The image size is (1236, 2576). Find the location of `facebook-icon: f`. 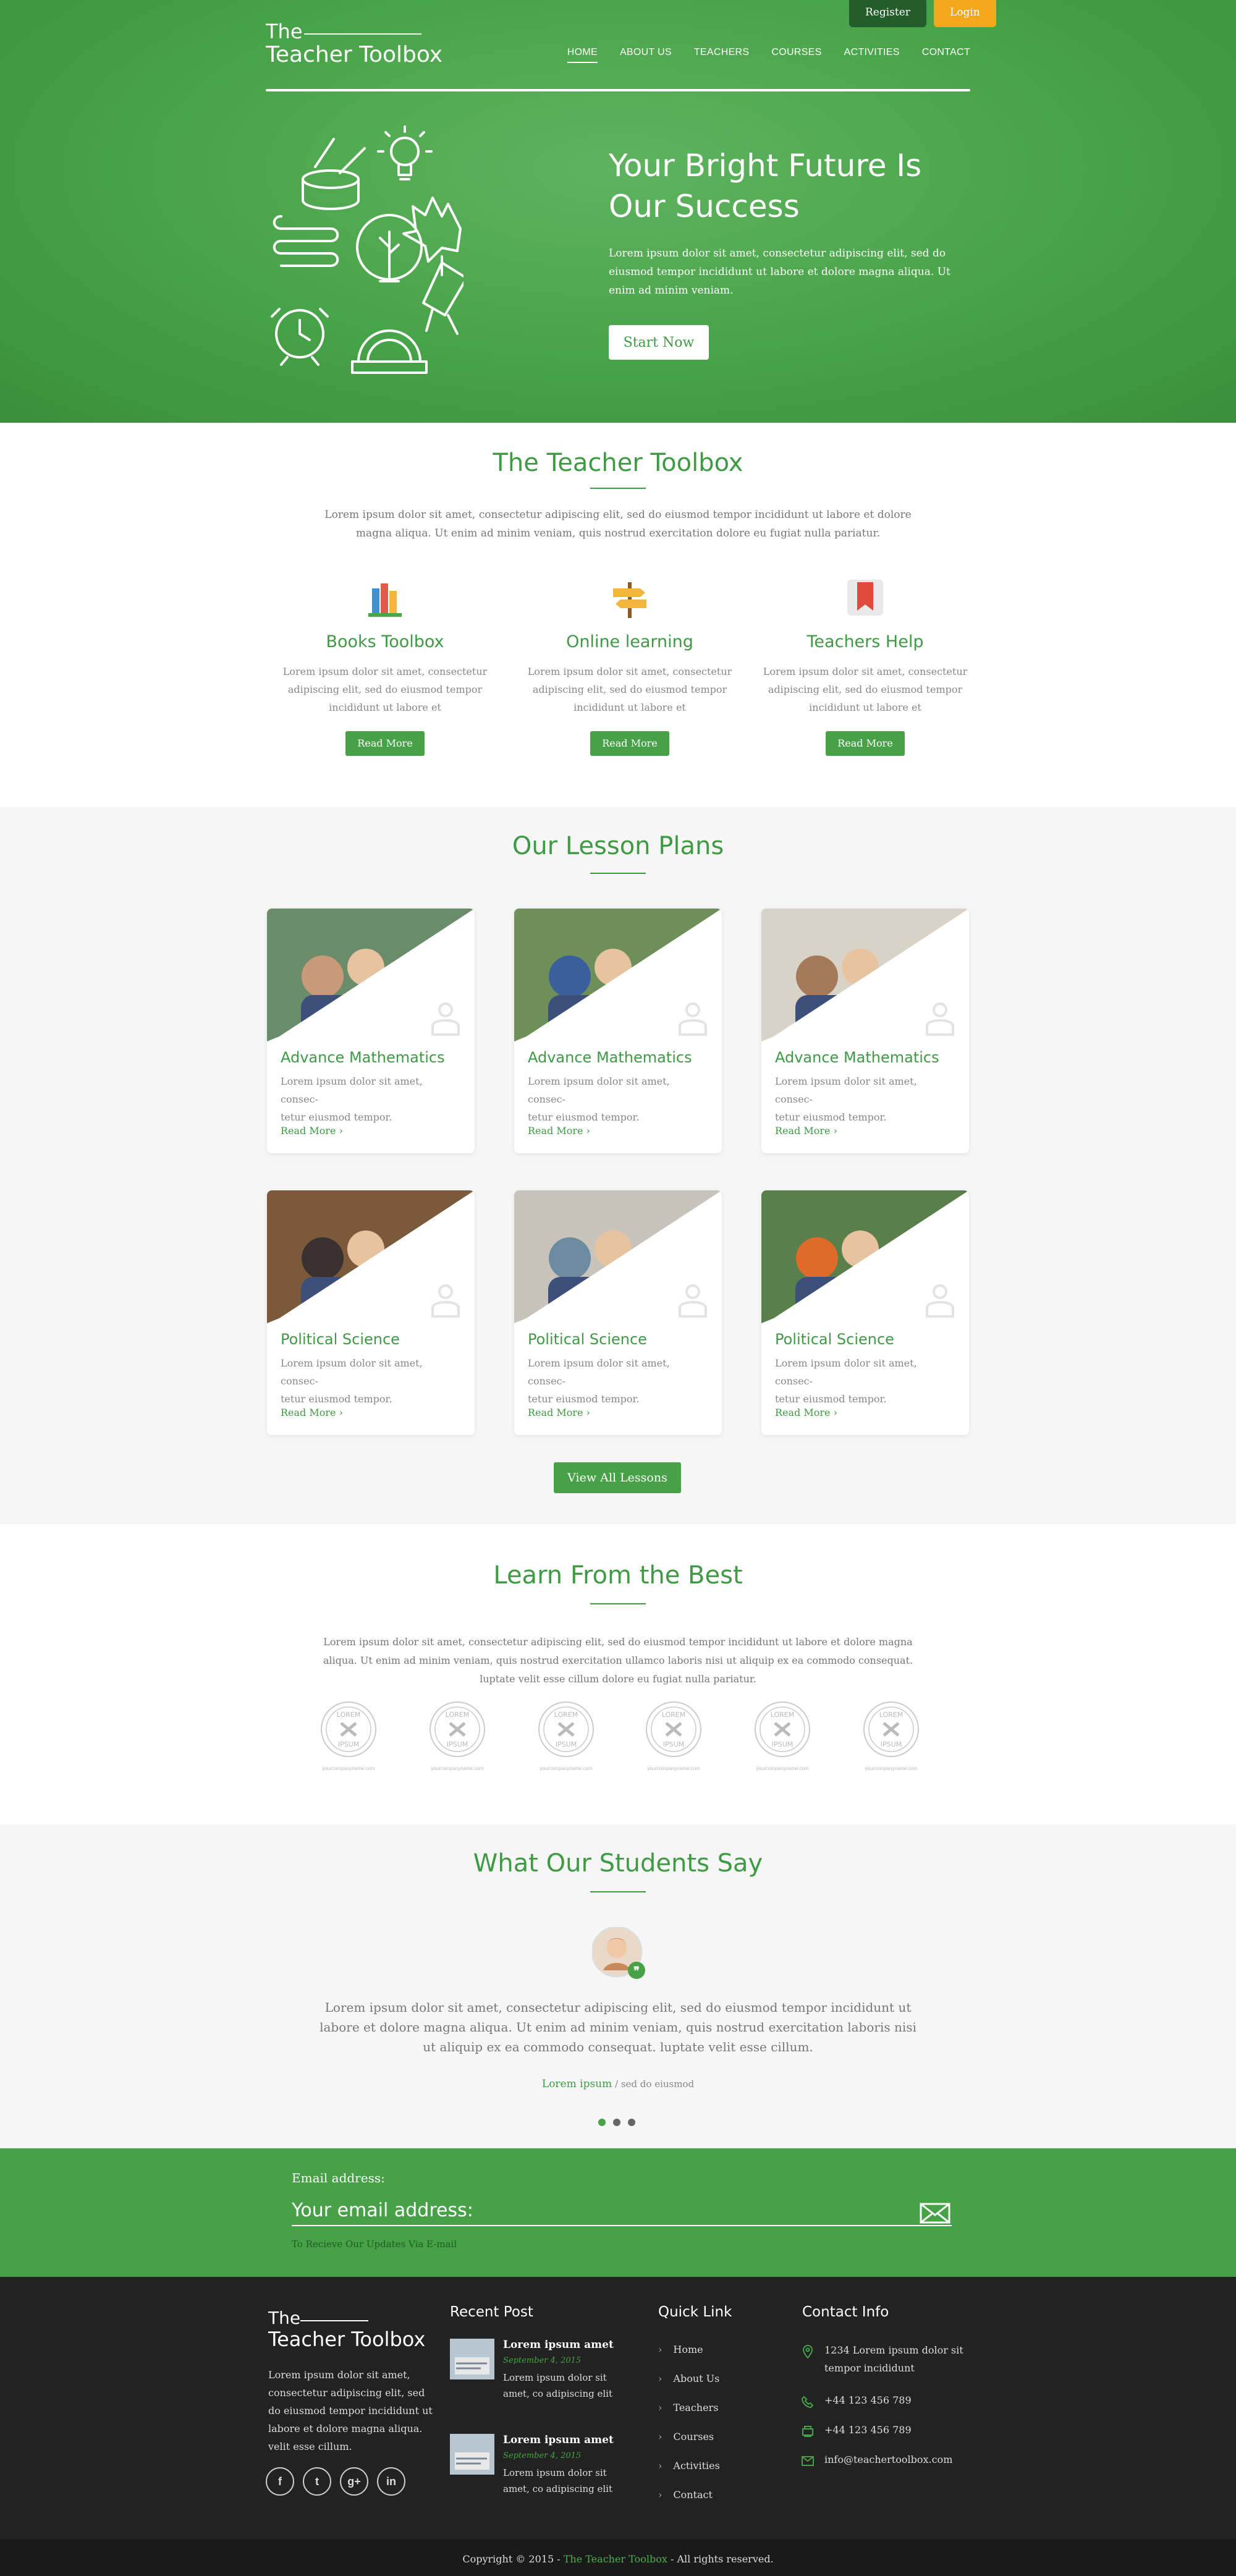

facebook-icon: f is located at coordinates (280, 2481).